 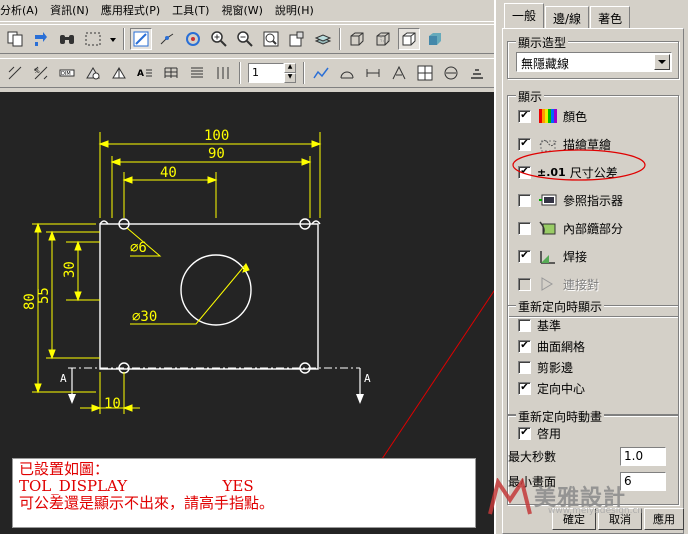 I want to click on arc-icon, so click(x=347, y=73).